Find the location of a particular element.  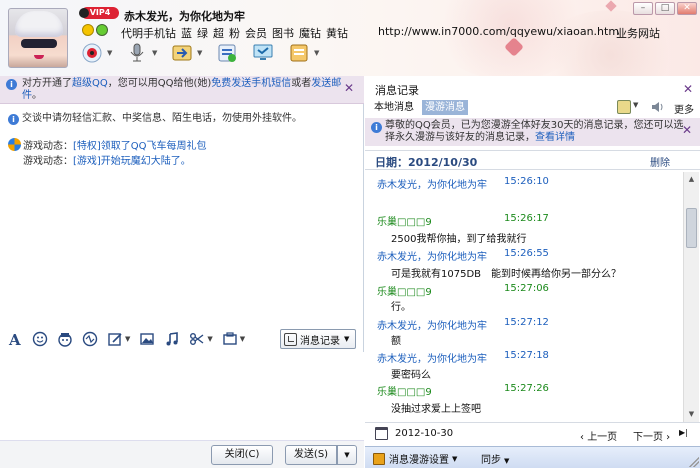

service-link-mobile: 代明手机钻 is located at coordinates (148, 33).